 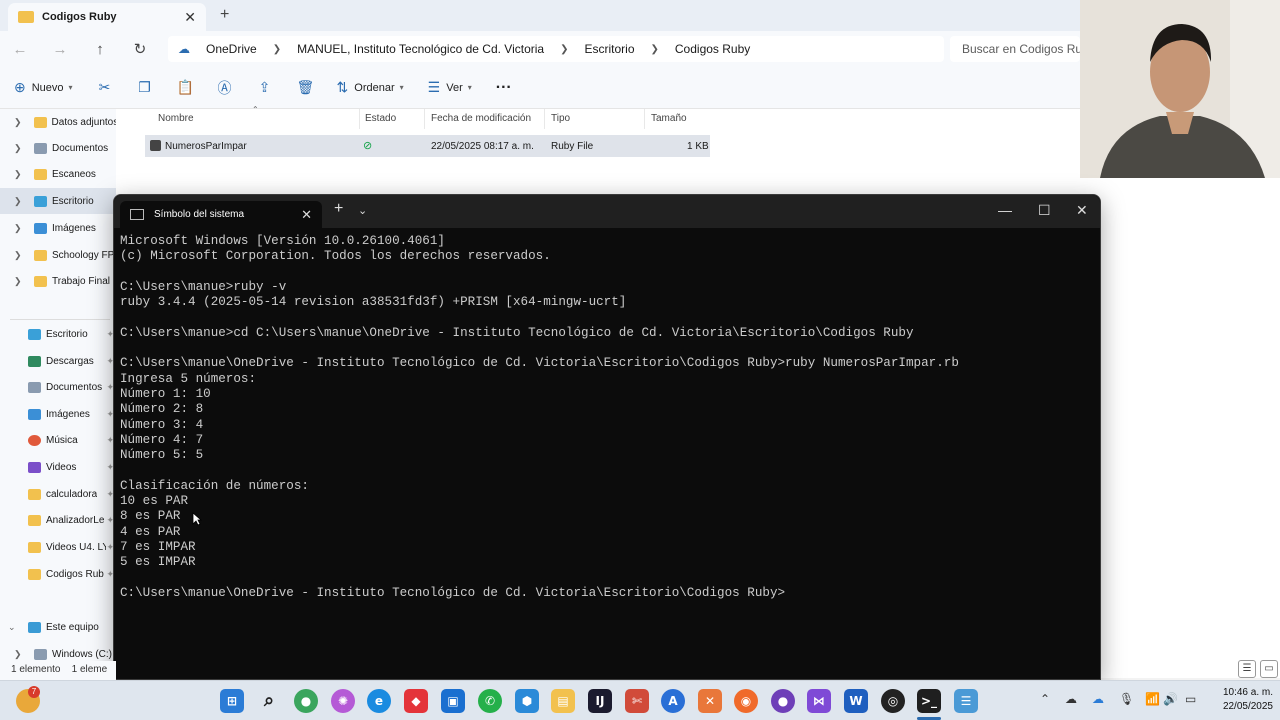 What do you see at coordinates (58, 361) in the screenshot?
I see `quick-access-descargas: Descargas ✦` at bounding box center [58, 361].